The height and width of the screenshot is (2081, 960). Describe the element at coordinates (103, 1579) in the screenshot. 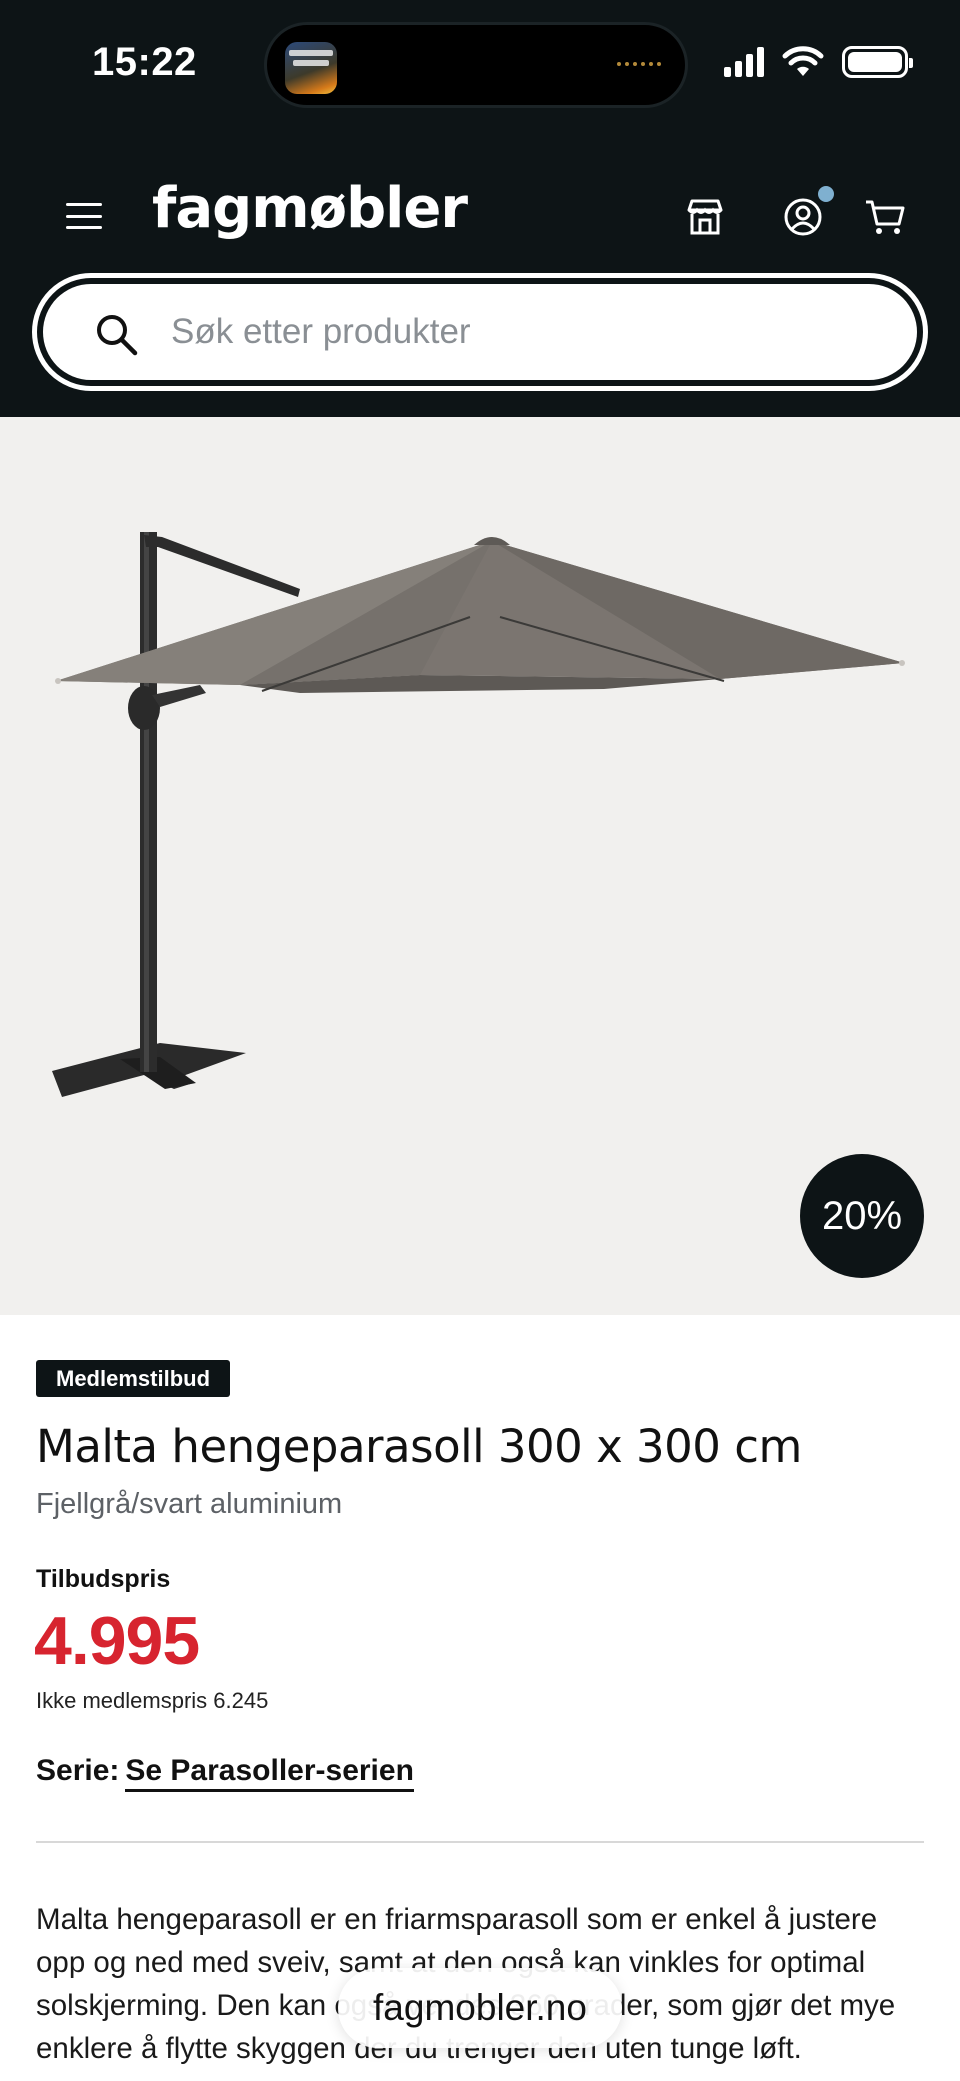

I see `offer-price-label: Tilbudspris` at that location.